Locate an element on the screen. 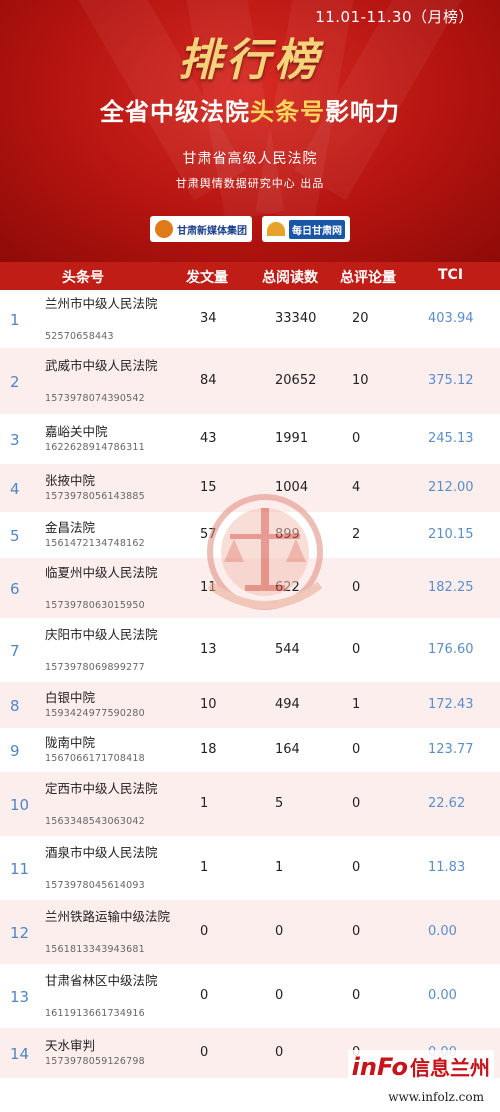 The width and height of the screenshot is (500, 1112). court-name: 庆阳市中级人民法院 is located at coordinates (101, 634).